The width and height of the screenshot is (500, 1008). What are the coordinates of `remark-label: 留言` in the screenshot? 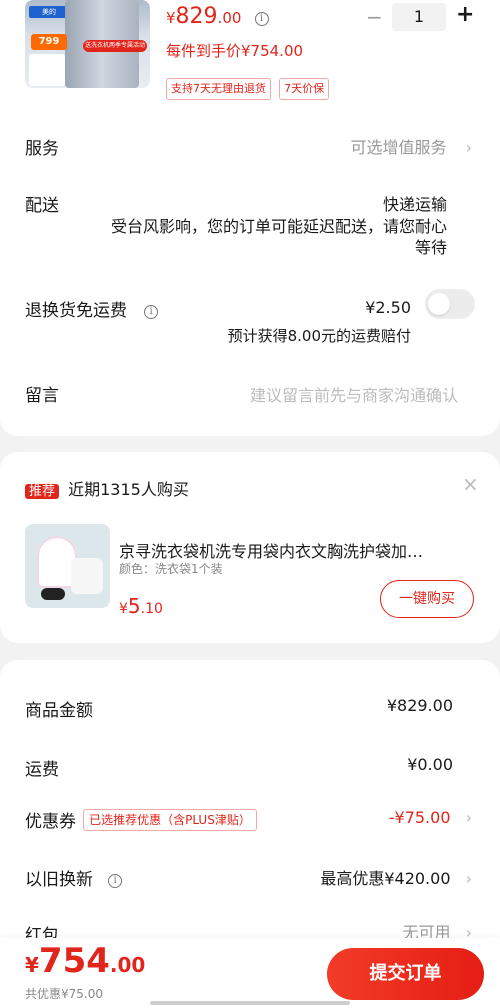 It's located at (42, 396).